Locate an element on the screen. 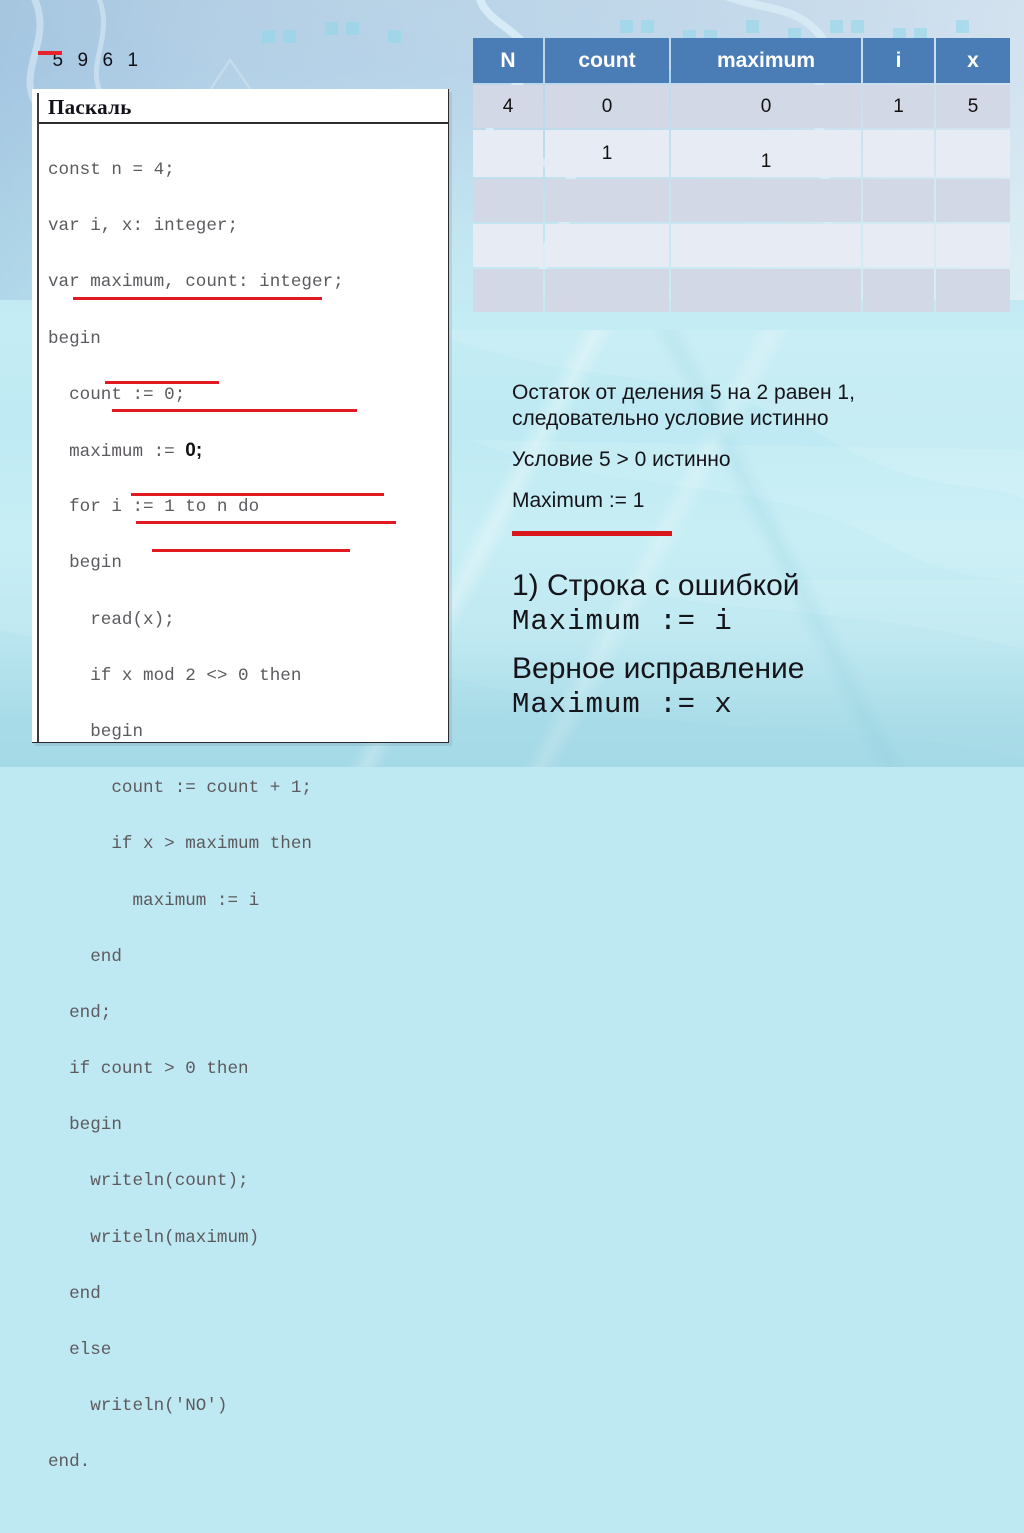  table-header-row: N count maximum i x is located at coordinates (741, 60).